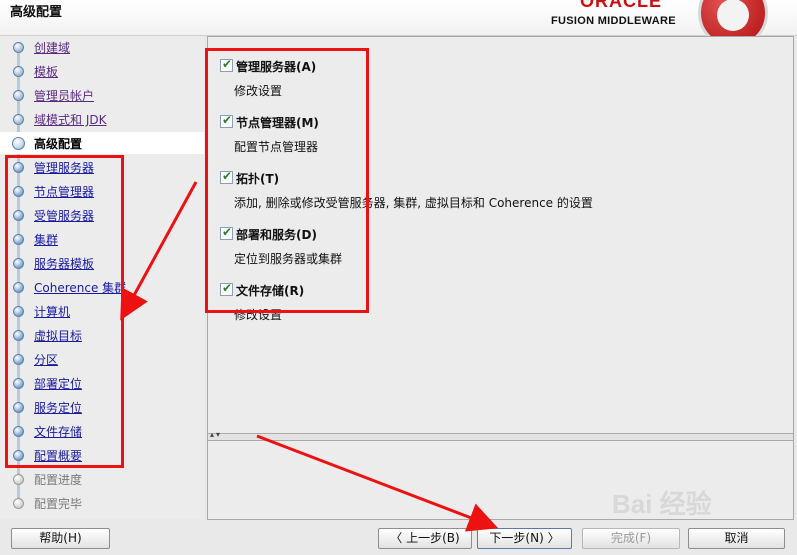  Describe the element at coordinates (159, 251) in the screenshot. I see `arrow-to-nav-box` at that location.